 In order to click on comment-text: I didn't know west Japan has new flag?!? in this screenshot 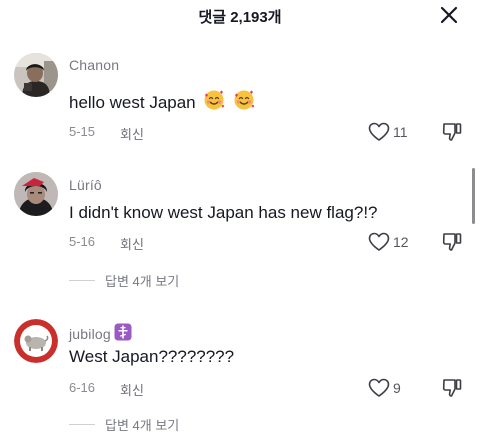, I will do `click(223, 212)`.